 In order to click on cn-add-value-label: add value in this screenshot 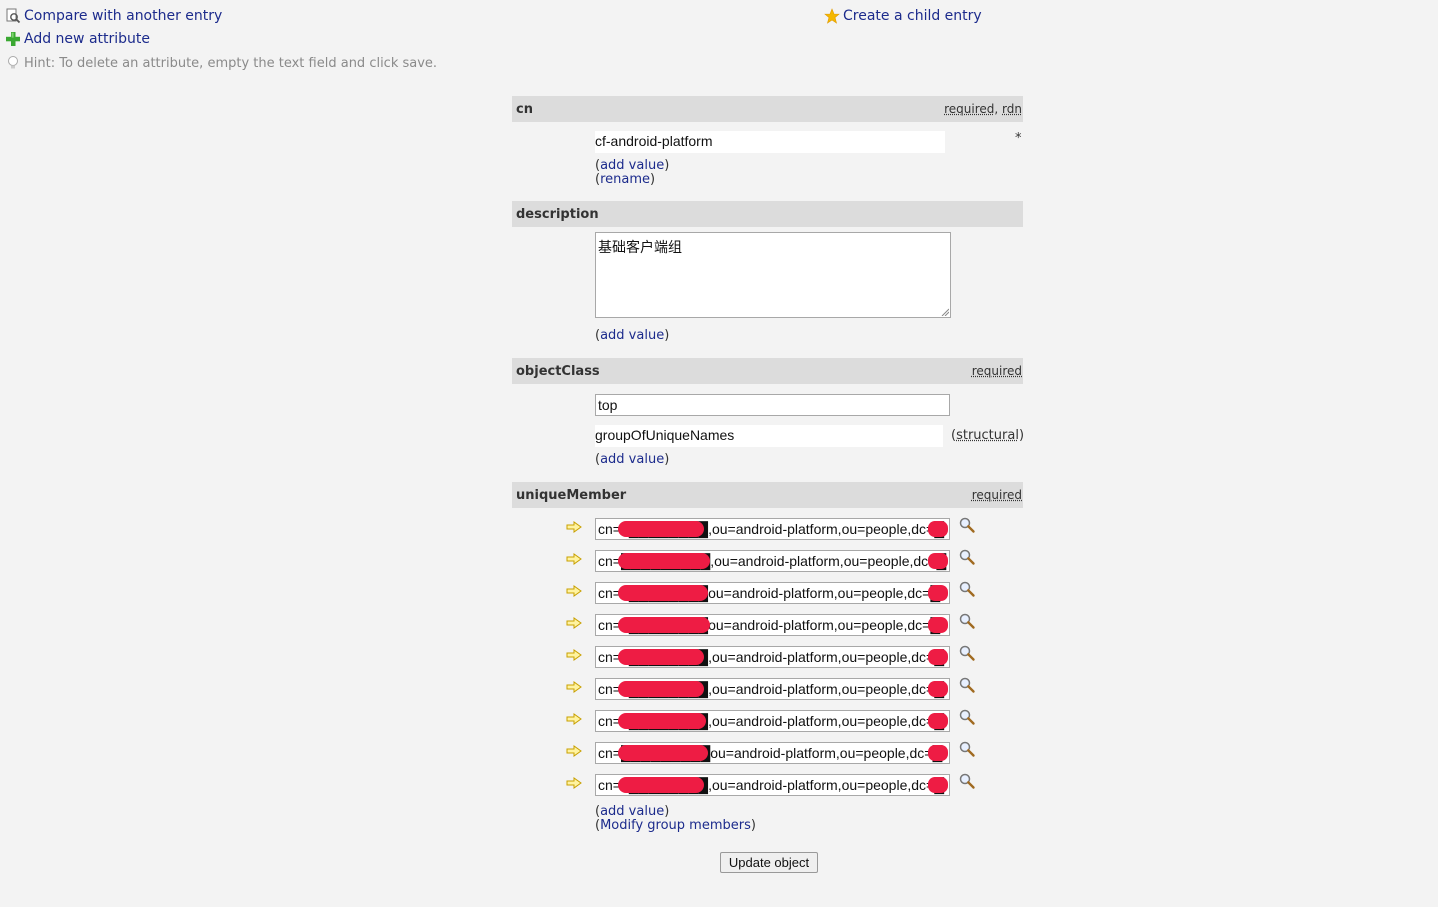, I will do `click(632, 165)`.